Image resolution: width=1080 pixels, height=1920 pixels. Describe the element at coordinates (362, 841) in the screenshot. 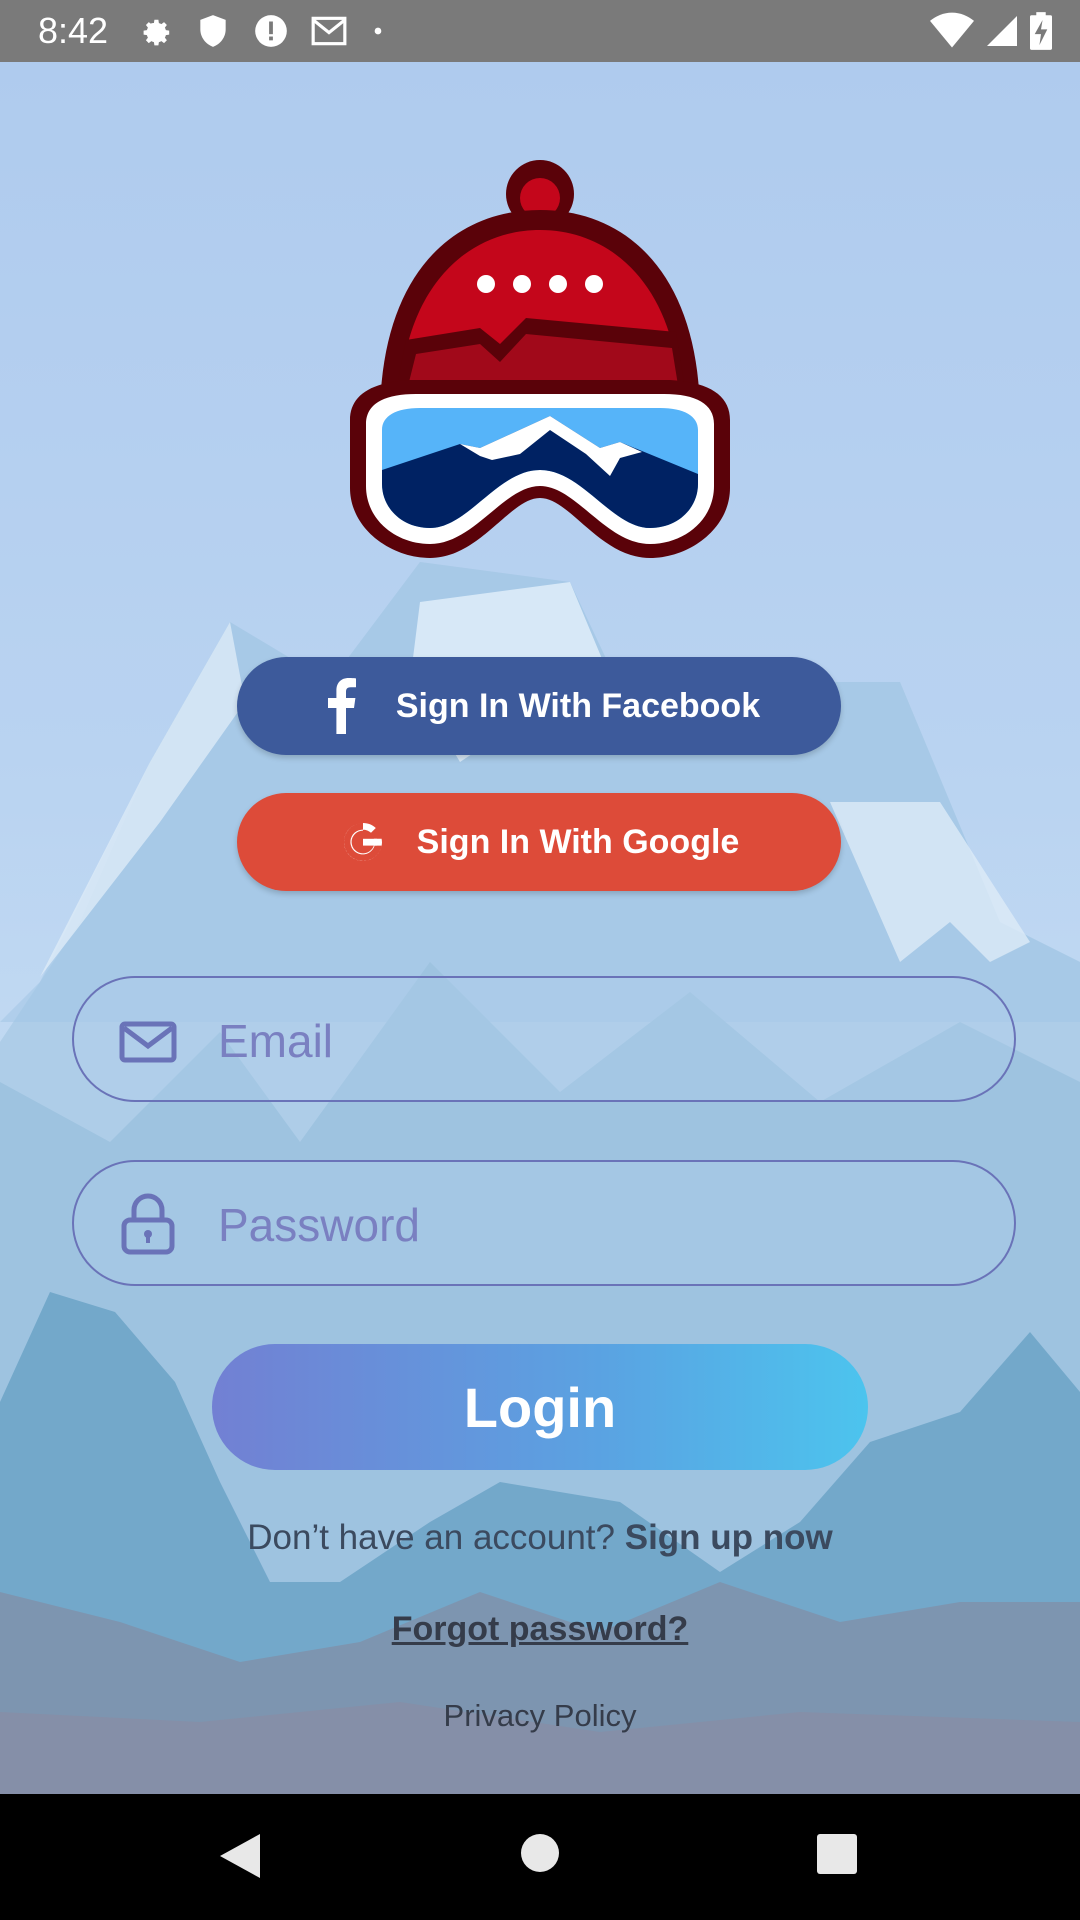

I see `google-icon` at that location.